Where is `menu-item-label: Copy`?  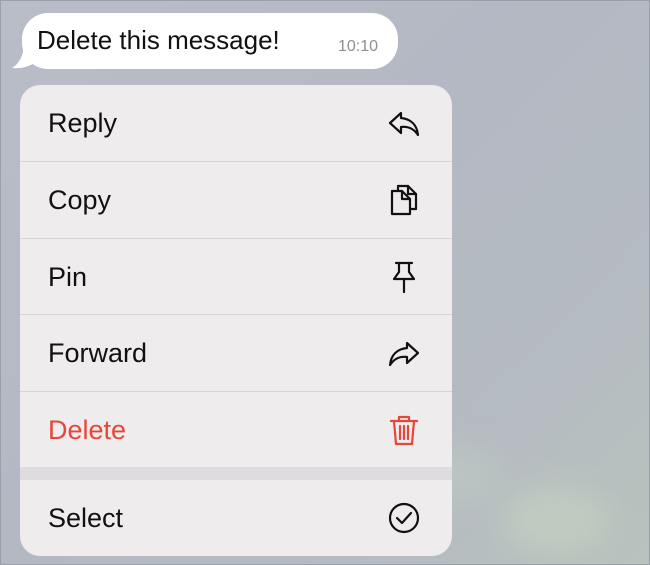
menu-item-label: Copy is located at coordinates (80, 199).